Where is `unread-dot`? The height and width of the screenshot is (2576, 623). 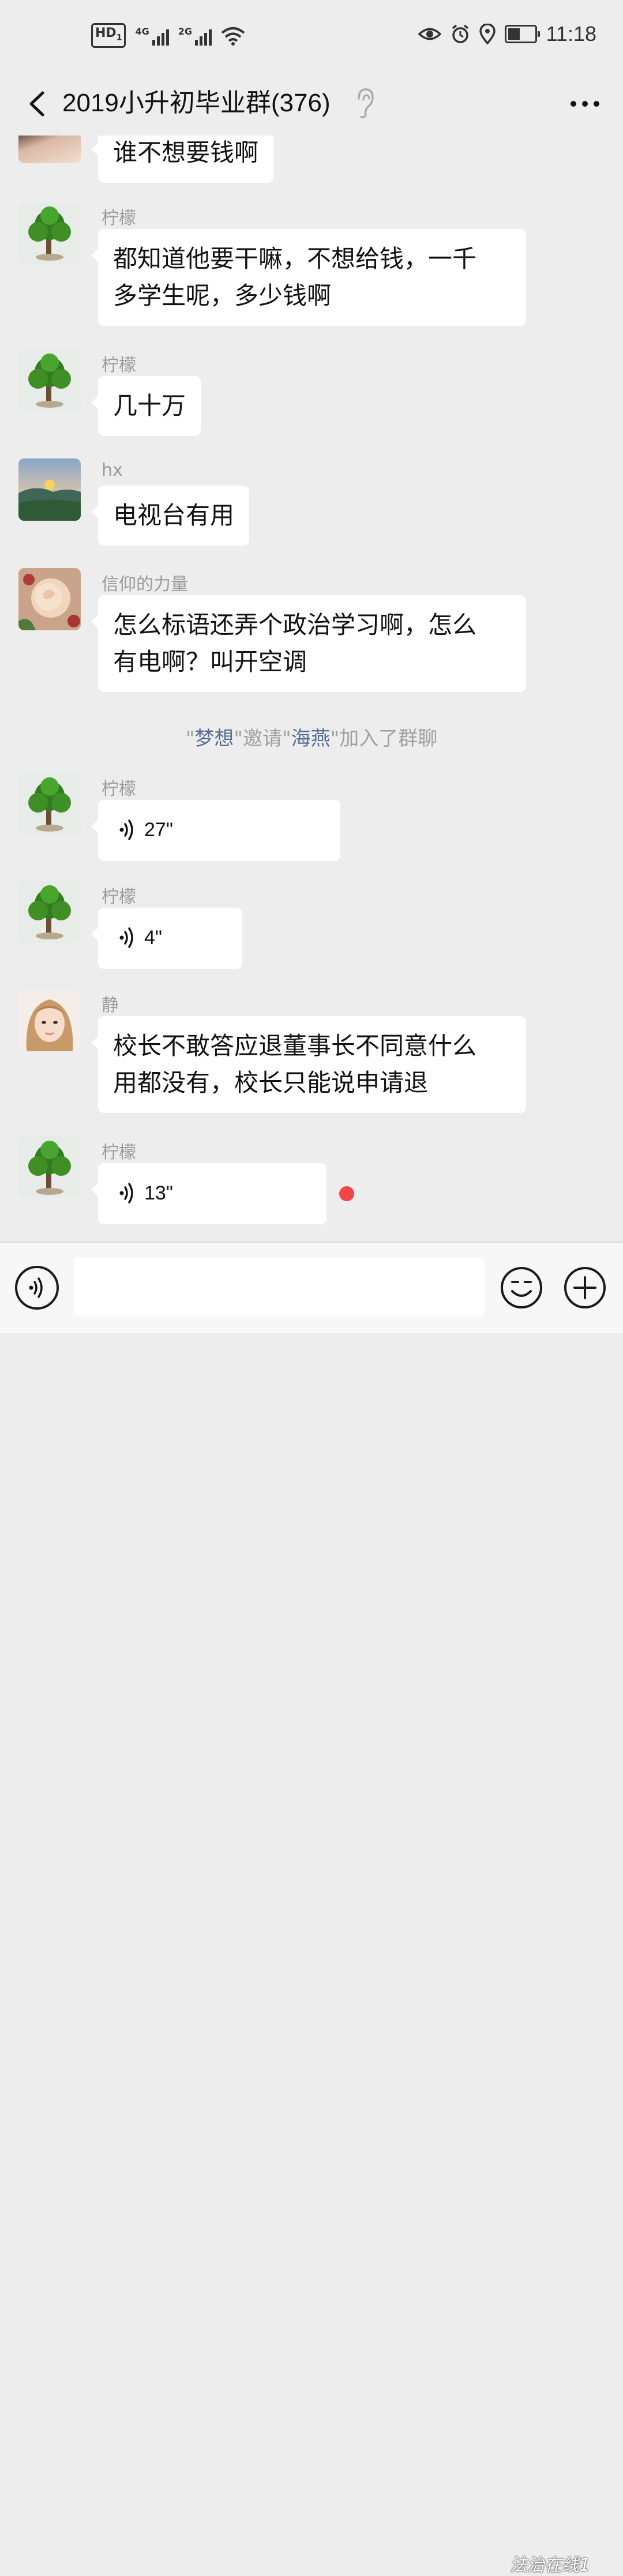
unread-dot is located at coordinates (346, 1193).